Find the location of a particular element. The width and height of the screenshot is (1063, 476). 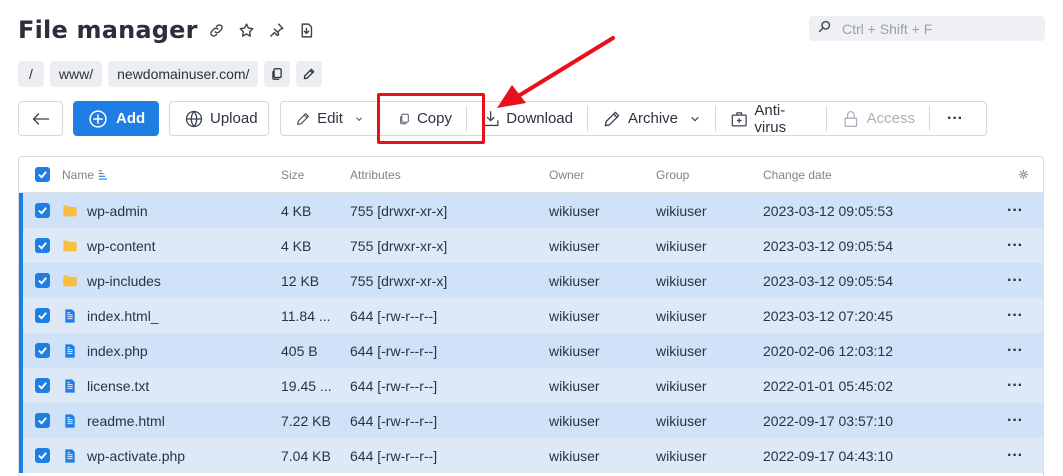

column-name: Name is located at coordinates (85, 174).